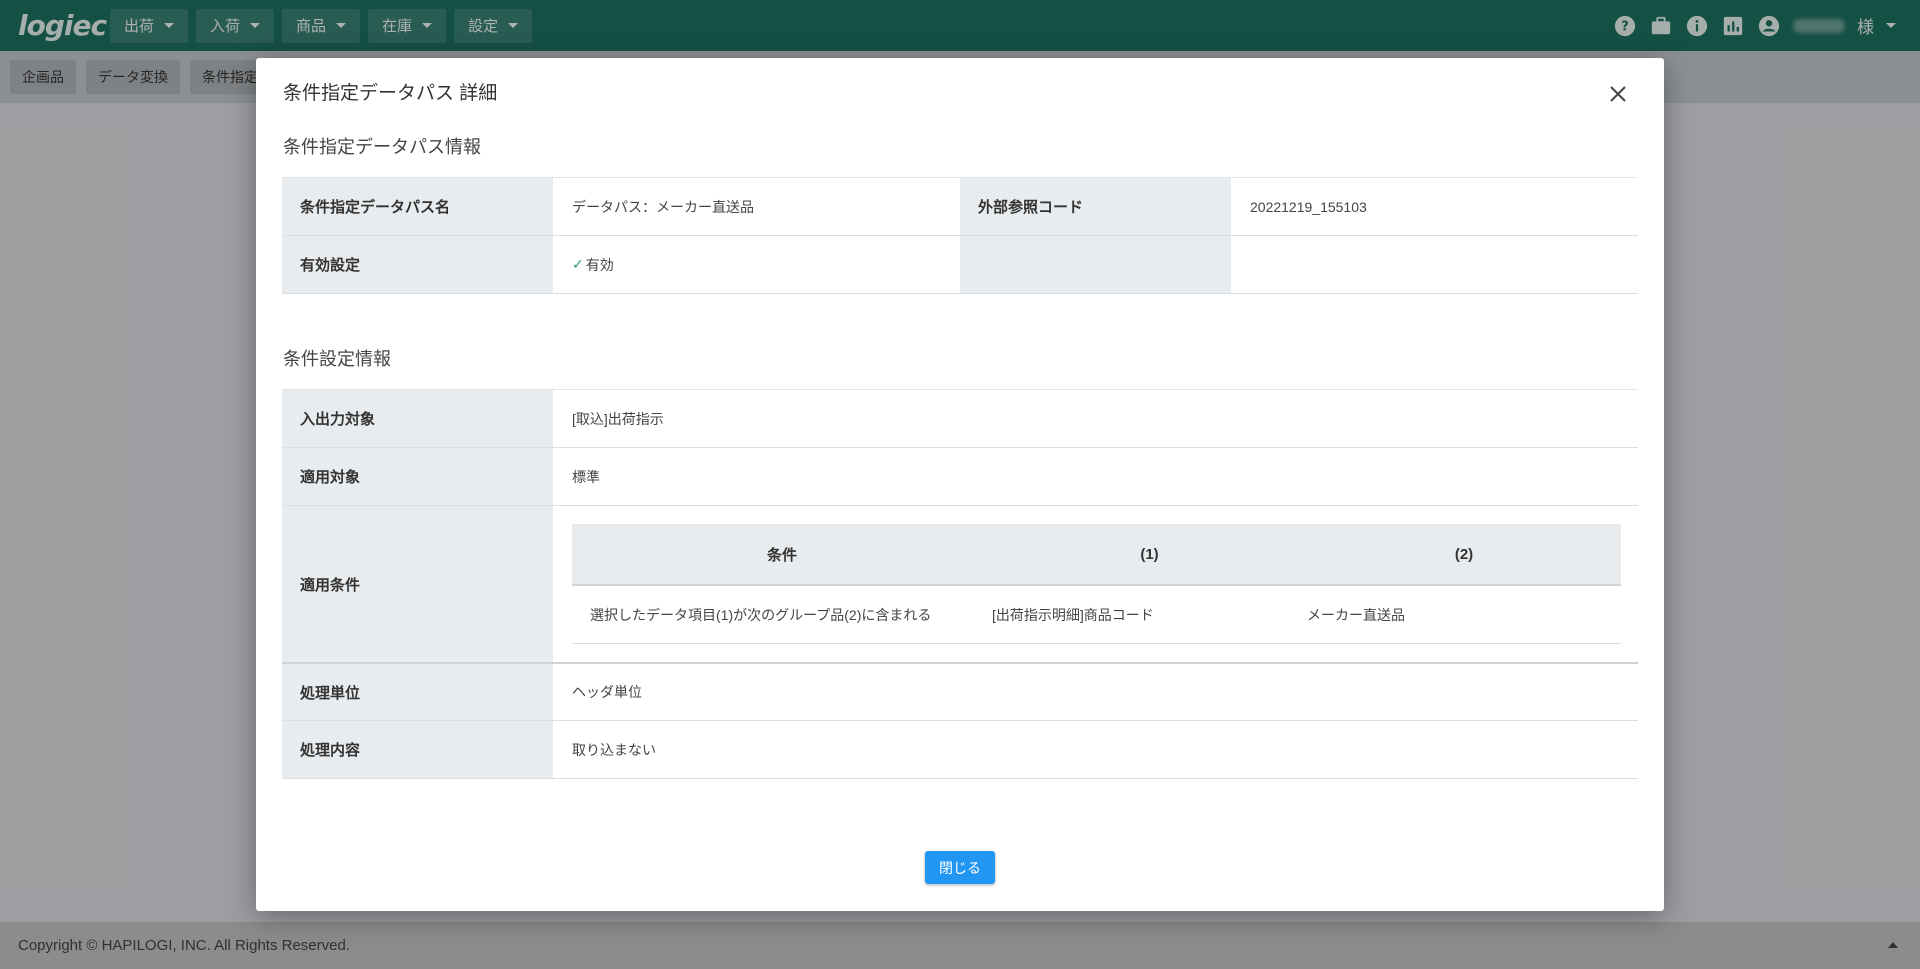 Image resolution: width=1920 pixels, height=969 pixels. I want to click on datapath-name-value: データパス：メーカー直送品, so click(756, 206).